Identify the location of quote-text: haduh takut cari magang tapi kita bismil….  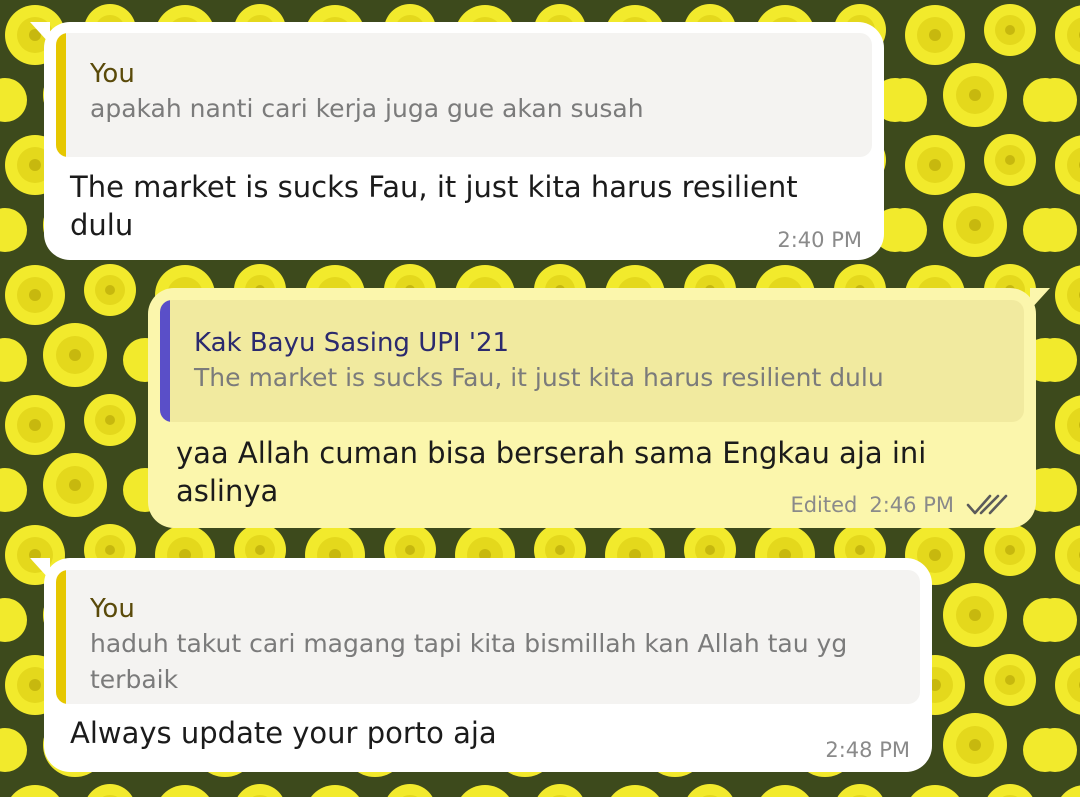
(469, 661).